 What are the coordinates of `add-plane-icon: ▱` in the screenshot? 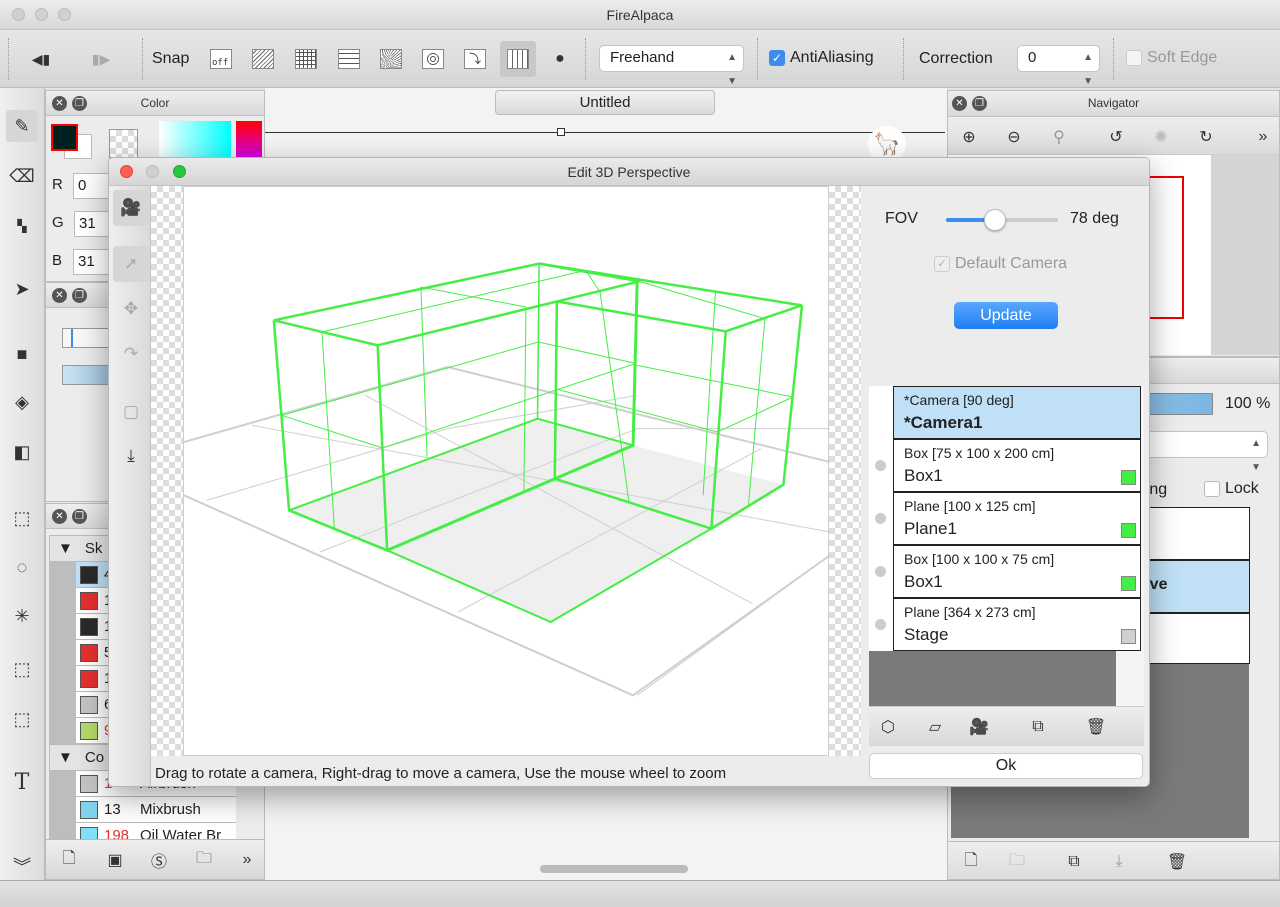 It's located at (935, 727).